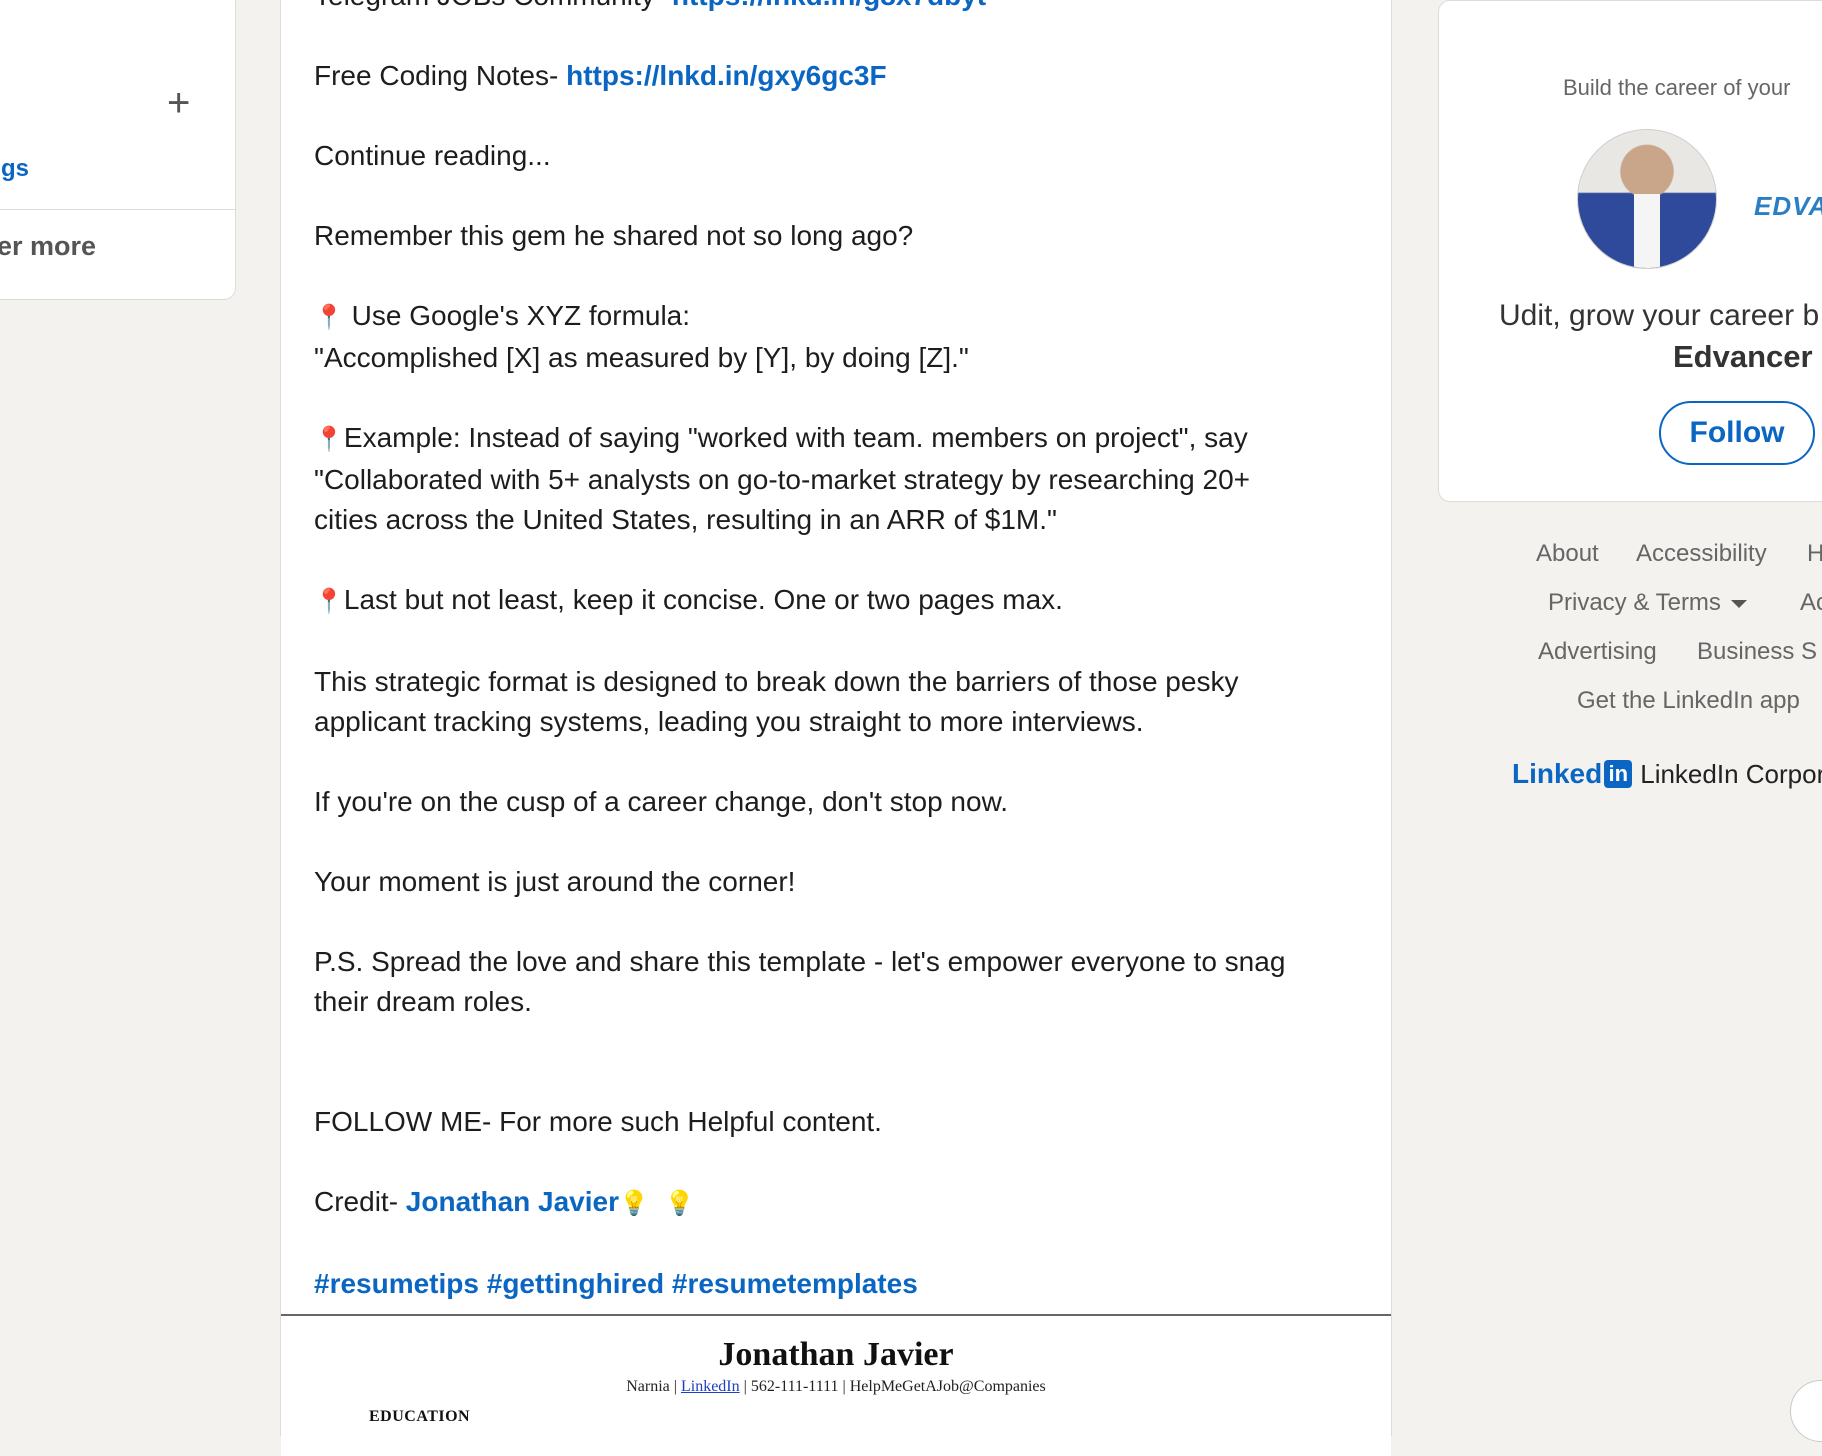 This screenshot has width=1822, height=1456. Describe the element at coordinates (15, 169) in the screenshot. I see `events-link: gs` at that location.